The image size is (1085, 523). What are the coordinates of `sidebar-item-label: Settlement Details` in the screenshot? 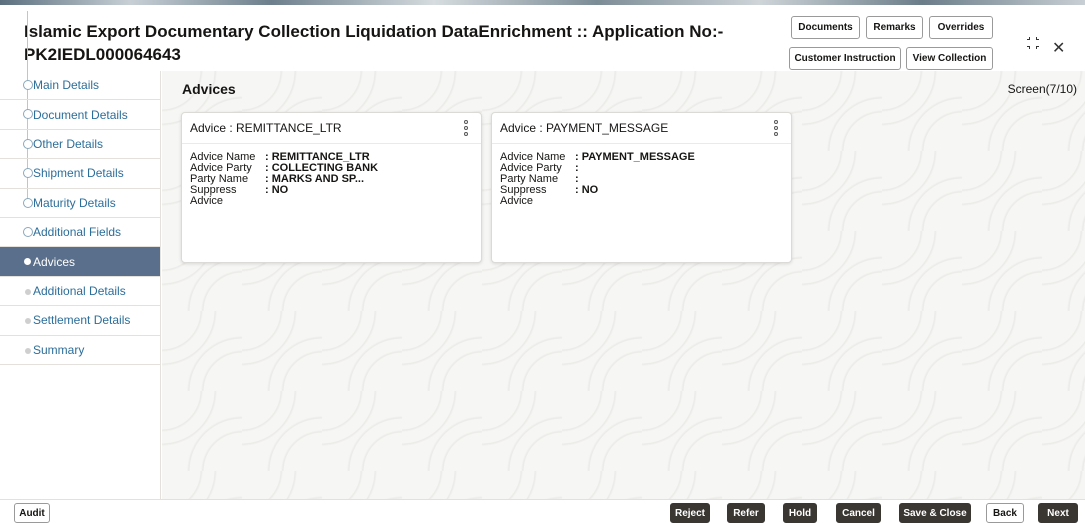 It's located at (82, 320).